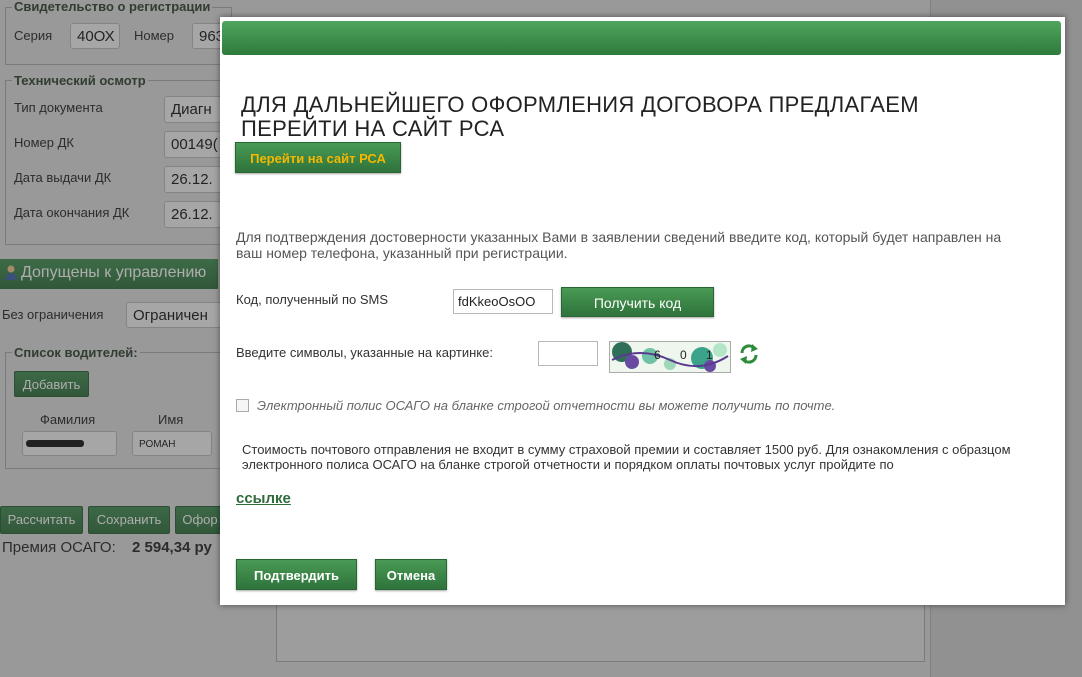 The width and height of the screenshot is (1082, 677). Describe the element at coordinates (312, 299) in the screenshot. I see `sms-code-label: Код, полученный по SMS` at that location.